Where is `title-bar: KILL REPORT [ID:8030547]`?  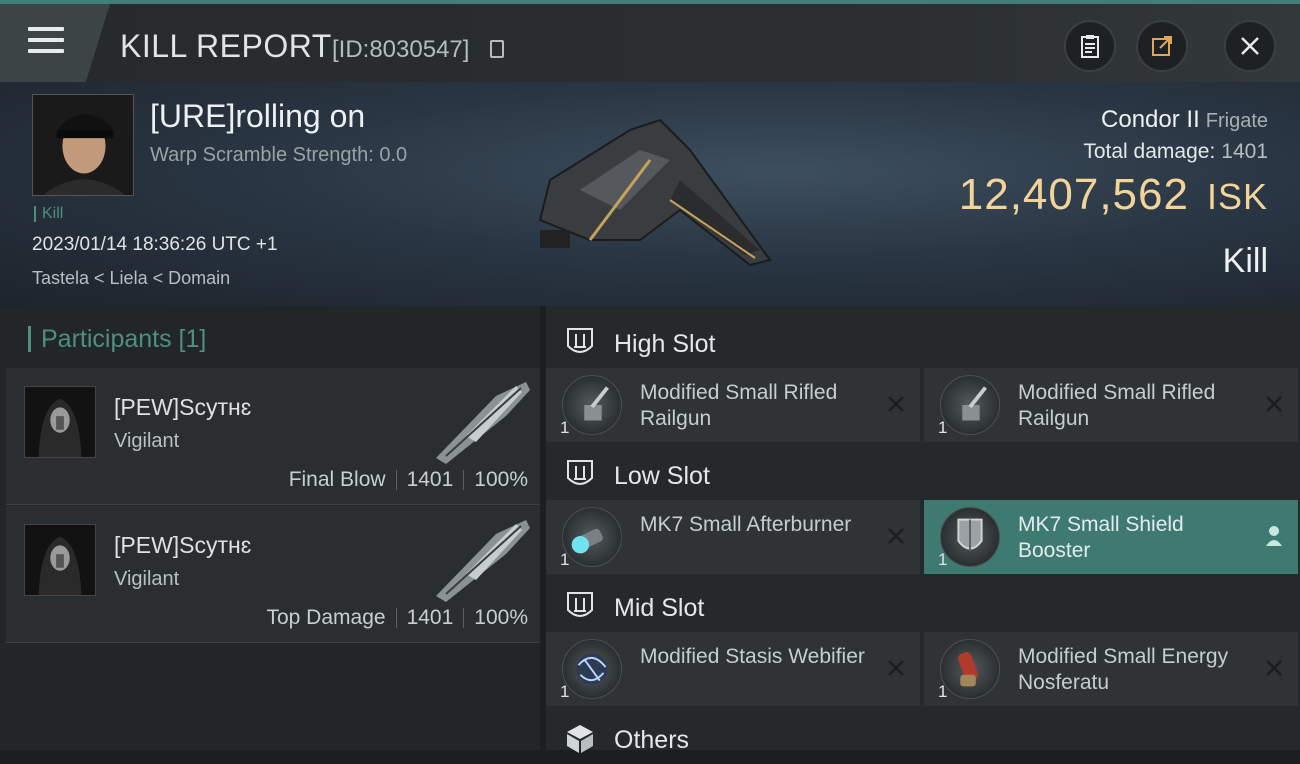 title-bar: KILL REPORT [ID:8030547] is located at coordinates (650, 41).